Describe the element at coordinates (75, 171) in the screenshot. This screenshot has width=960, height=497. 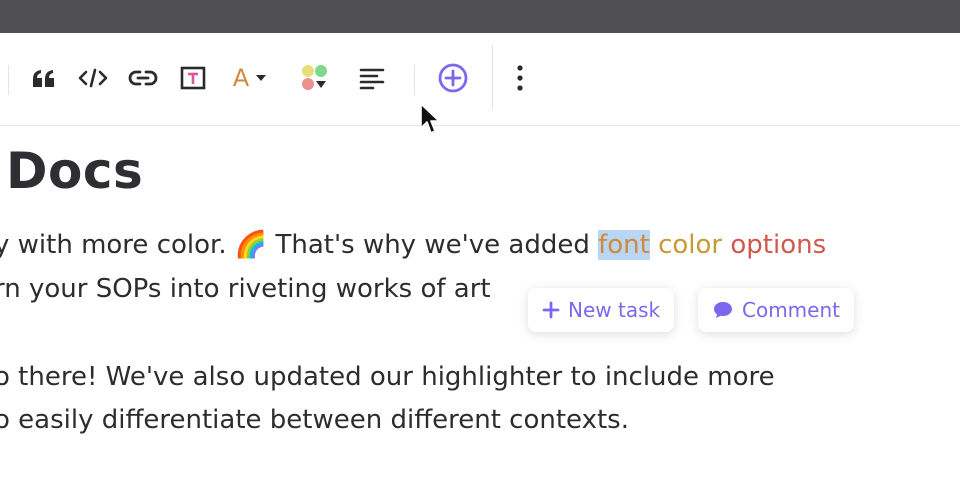
I see `page-title: Docs` at that location.